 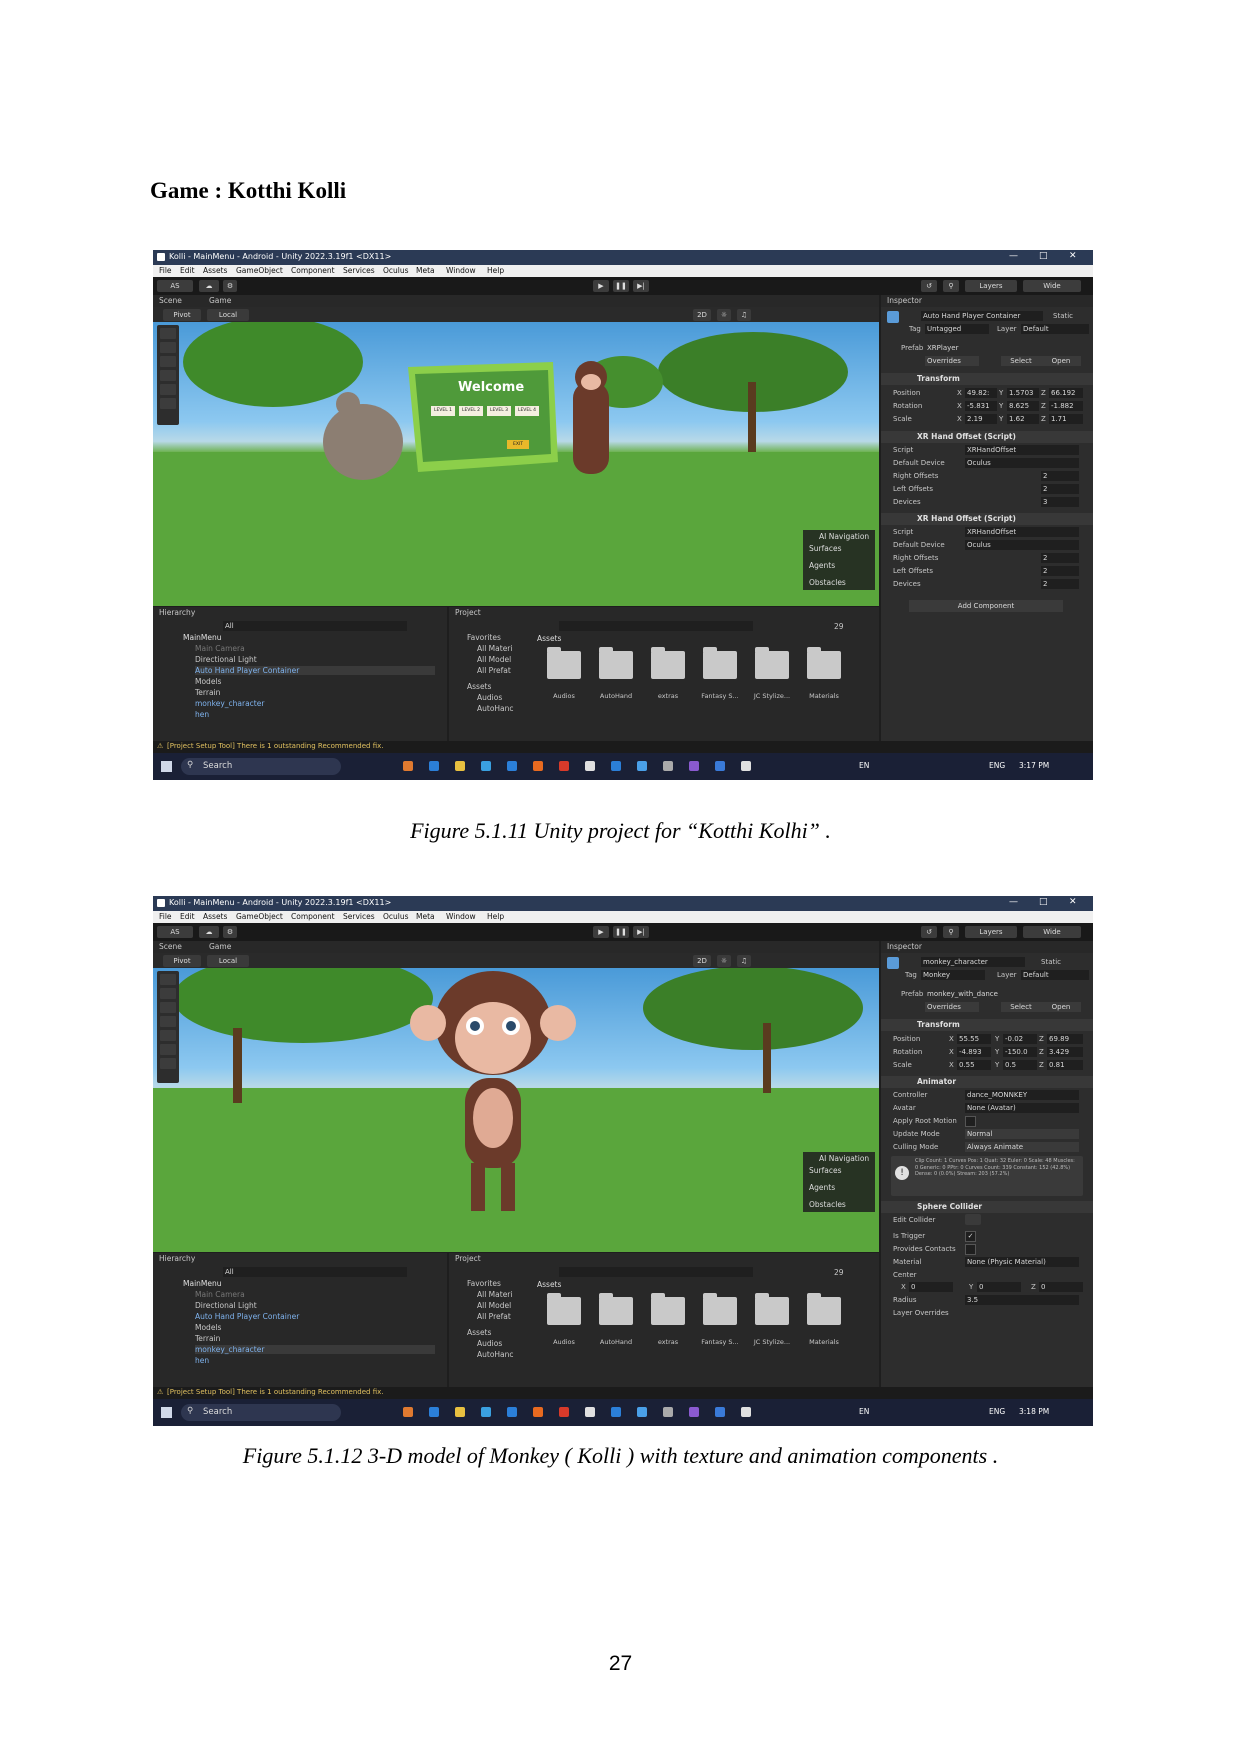 I want to click on firefox-icon, so click(x=538, y=1412).